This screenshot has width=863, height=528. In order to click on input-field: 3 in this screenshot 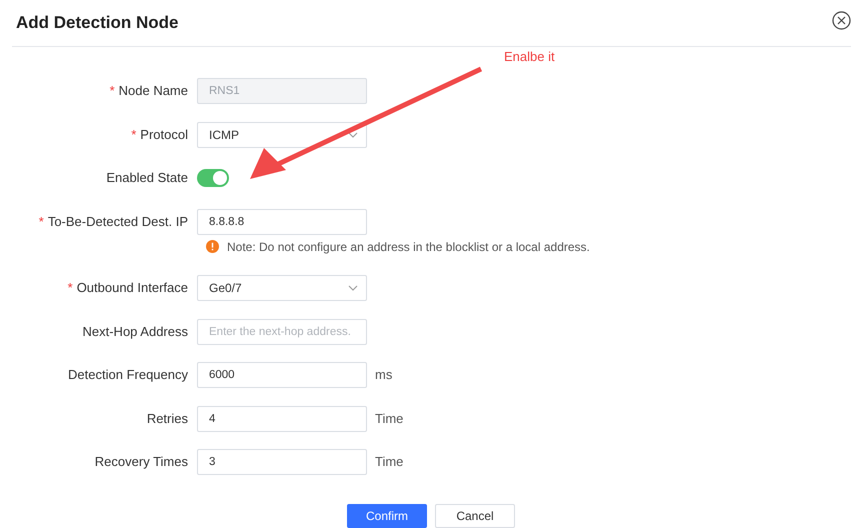, I will do `click(282, 462)`.